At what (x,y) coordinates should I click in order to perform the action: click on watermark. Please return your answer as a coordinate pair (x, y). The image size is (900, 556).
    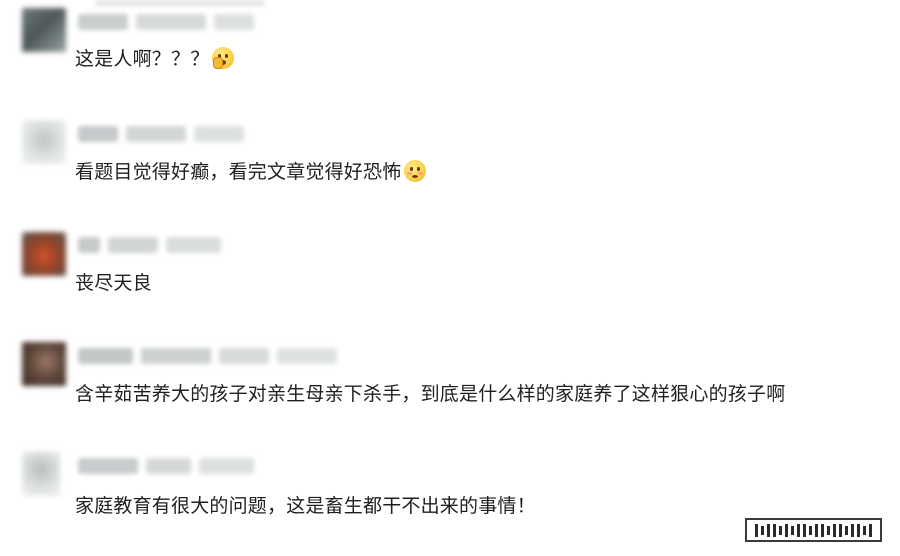
    Looking at the image, I should click on (813, 530).